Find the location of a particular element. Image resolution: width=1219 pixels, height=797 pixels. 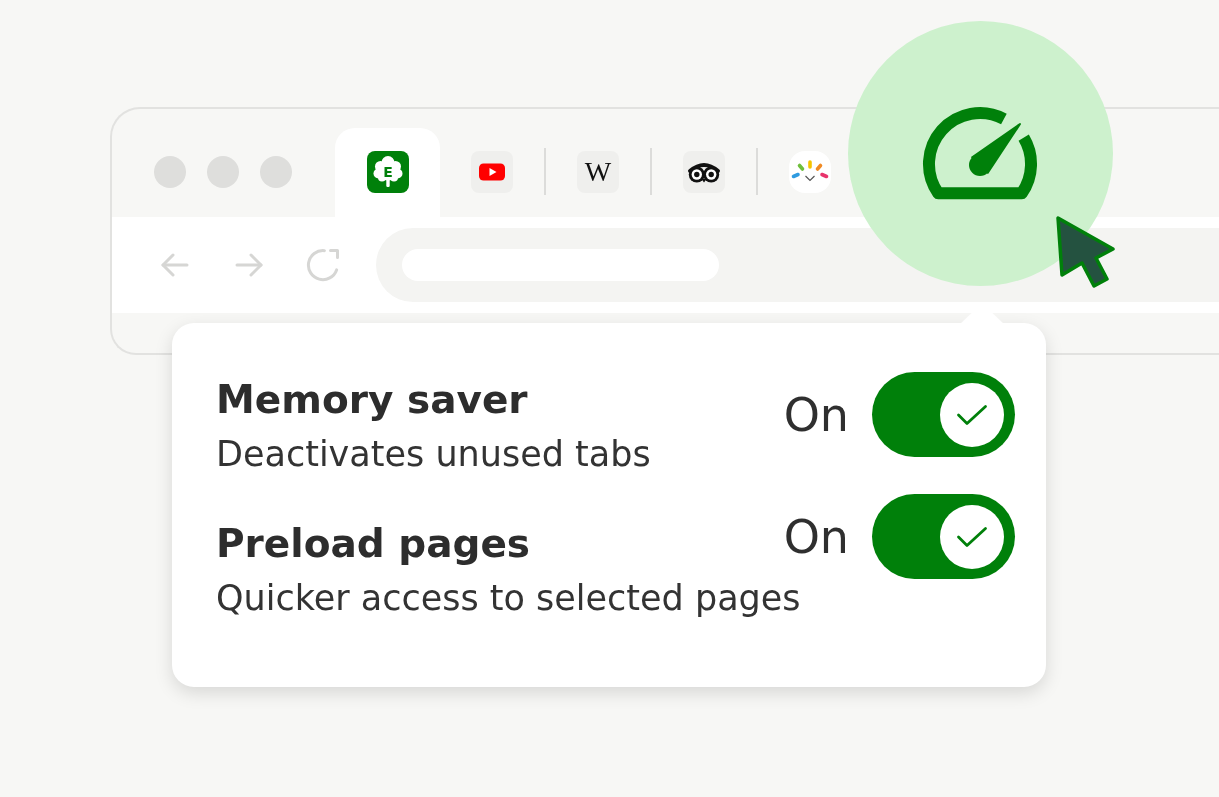

browser-tab: E is located at coordinates (387, 172).